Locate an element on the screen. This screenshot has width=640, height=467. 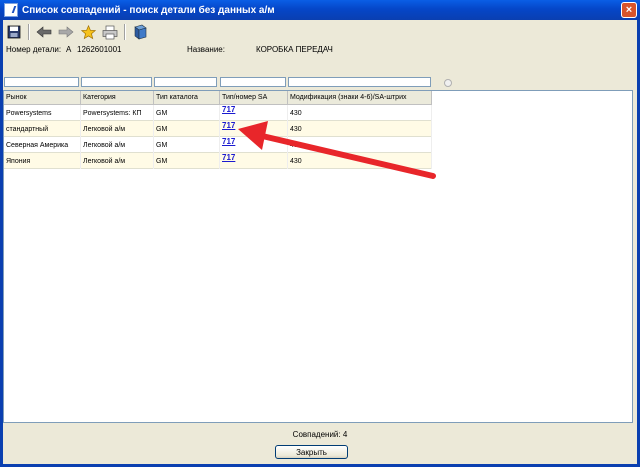
back-button is located at coordinates (44, 32).